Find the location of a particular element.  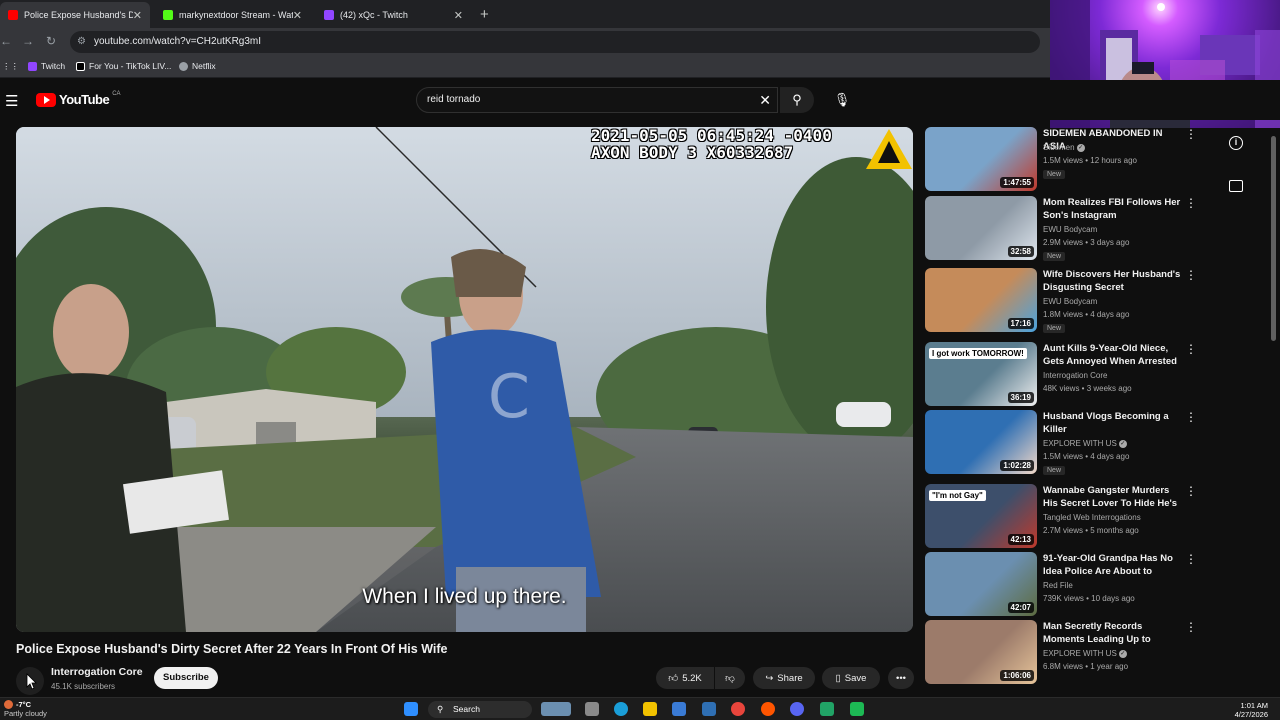

related-channel-name: Interrogation Core is located at coordinates (1075, 375).